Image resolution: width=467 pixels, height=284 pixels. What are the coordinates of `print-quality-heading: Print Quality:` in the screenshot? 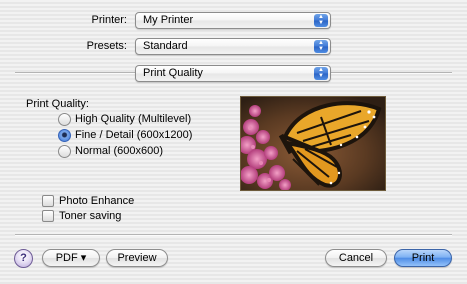 It's located at (57, 104).